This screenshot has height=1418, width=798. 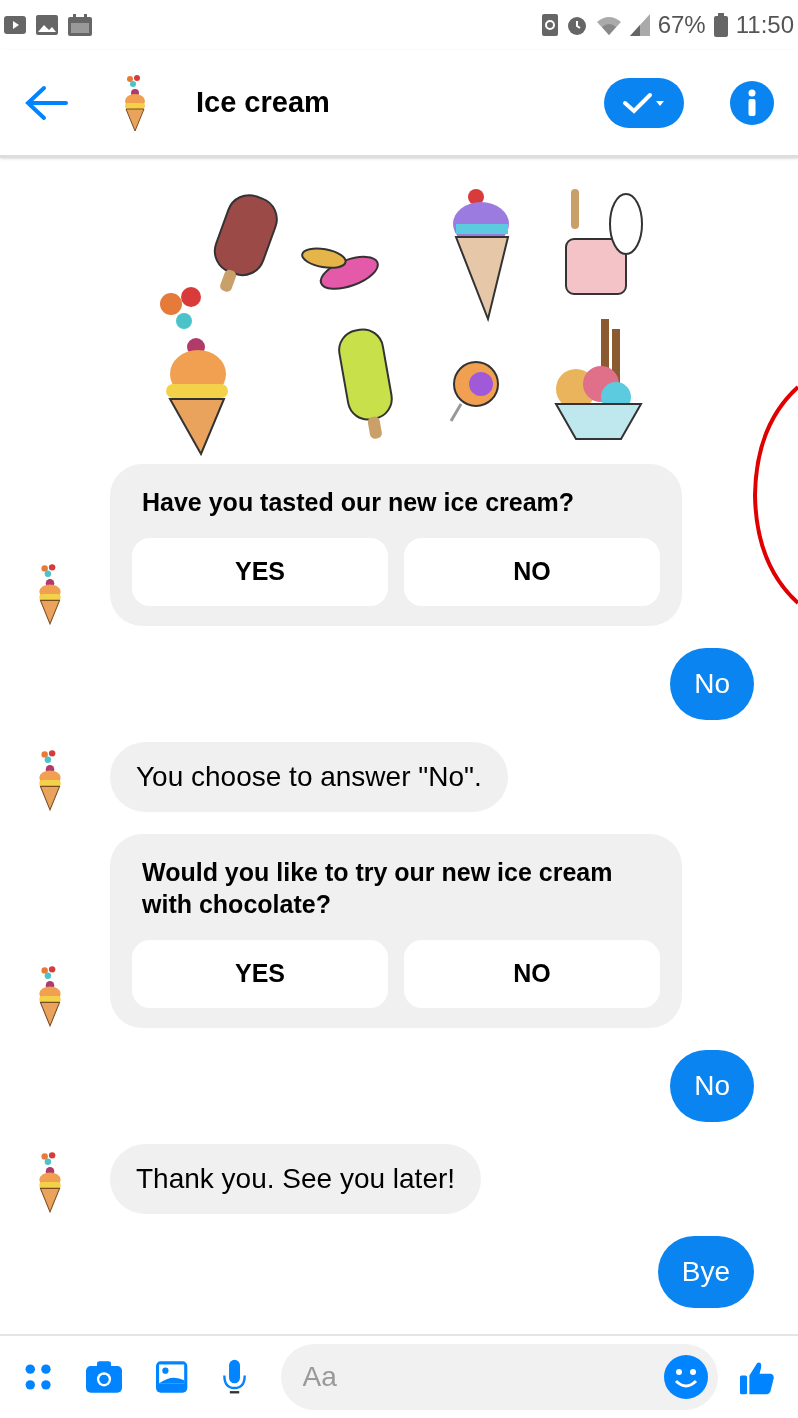 I want to click on calendar-icon, so click(x=80, y=25).